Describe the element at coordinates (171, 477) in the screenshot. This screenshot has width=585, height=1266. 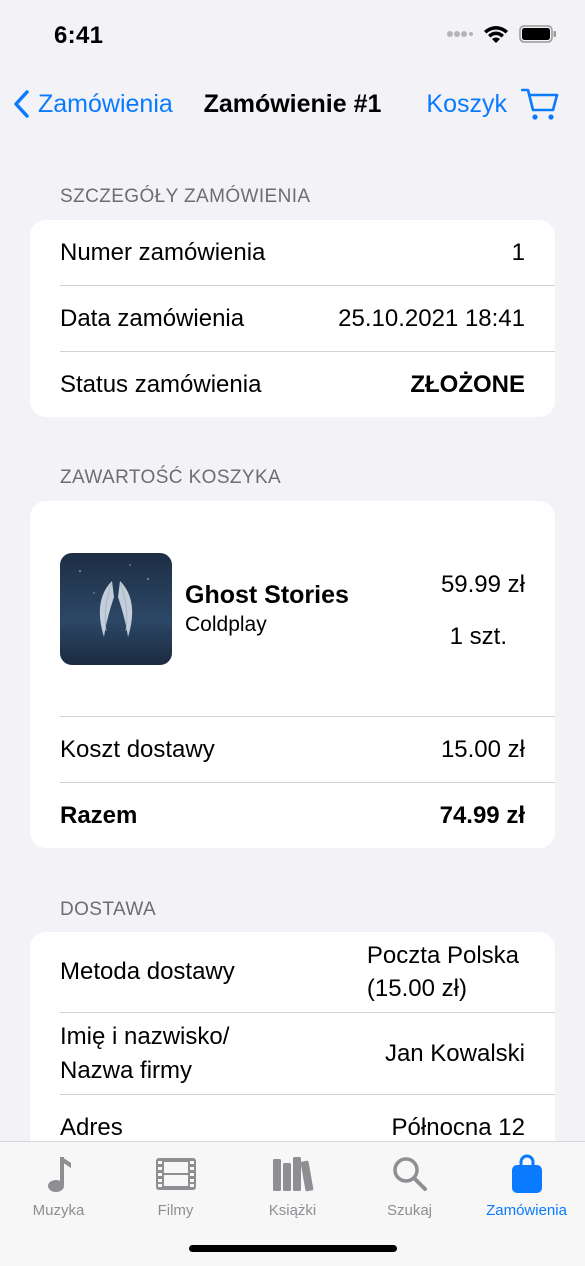
I see `section-header-cart: ZAWARTOŚĆ KOSZYKA` at that location.